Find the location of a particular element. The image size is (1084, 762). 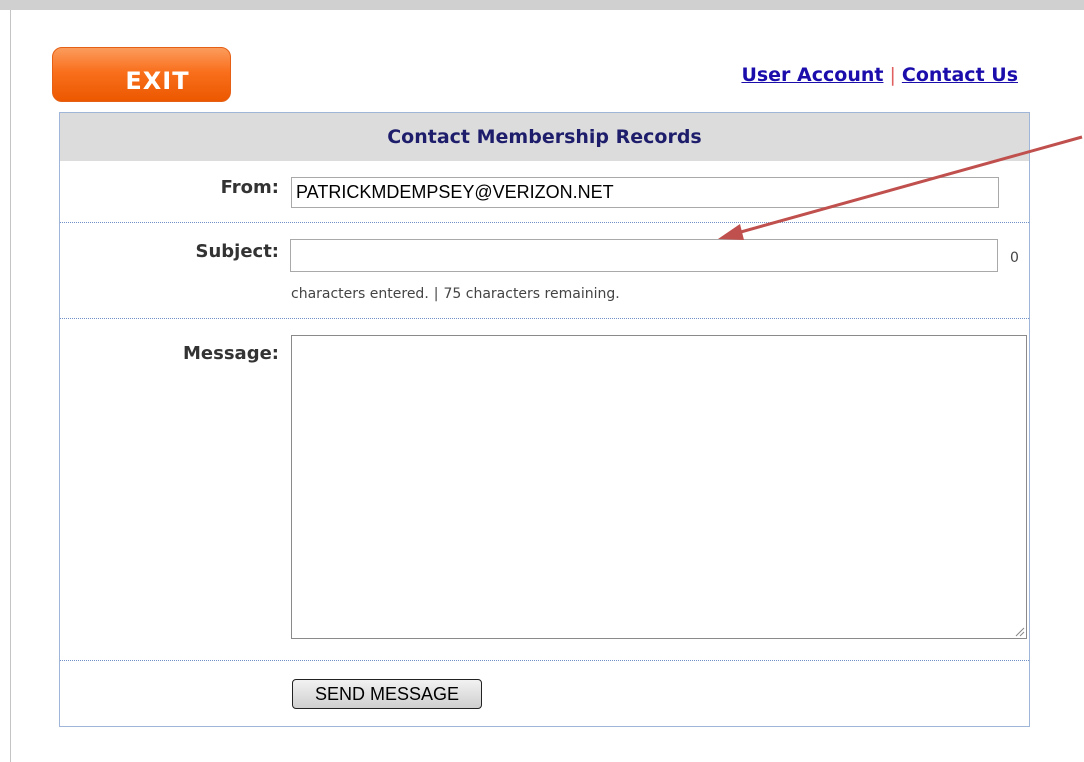

character-count: 0 is located at coordinates (1014, 258).